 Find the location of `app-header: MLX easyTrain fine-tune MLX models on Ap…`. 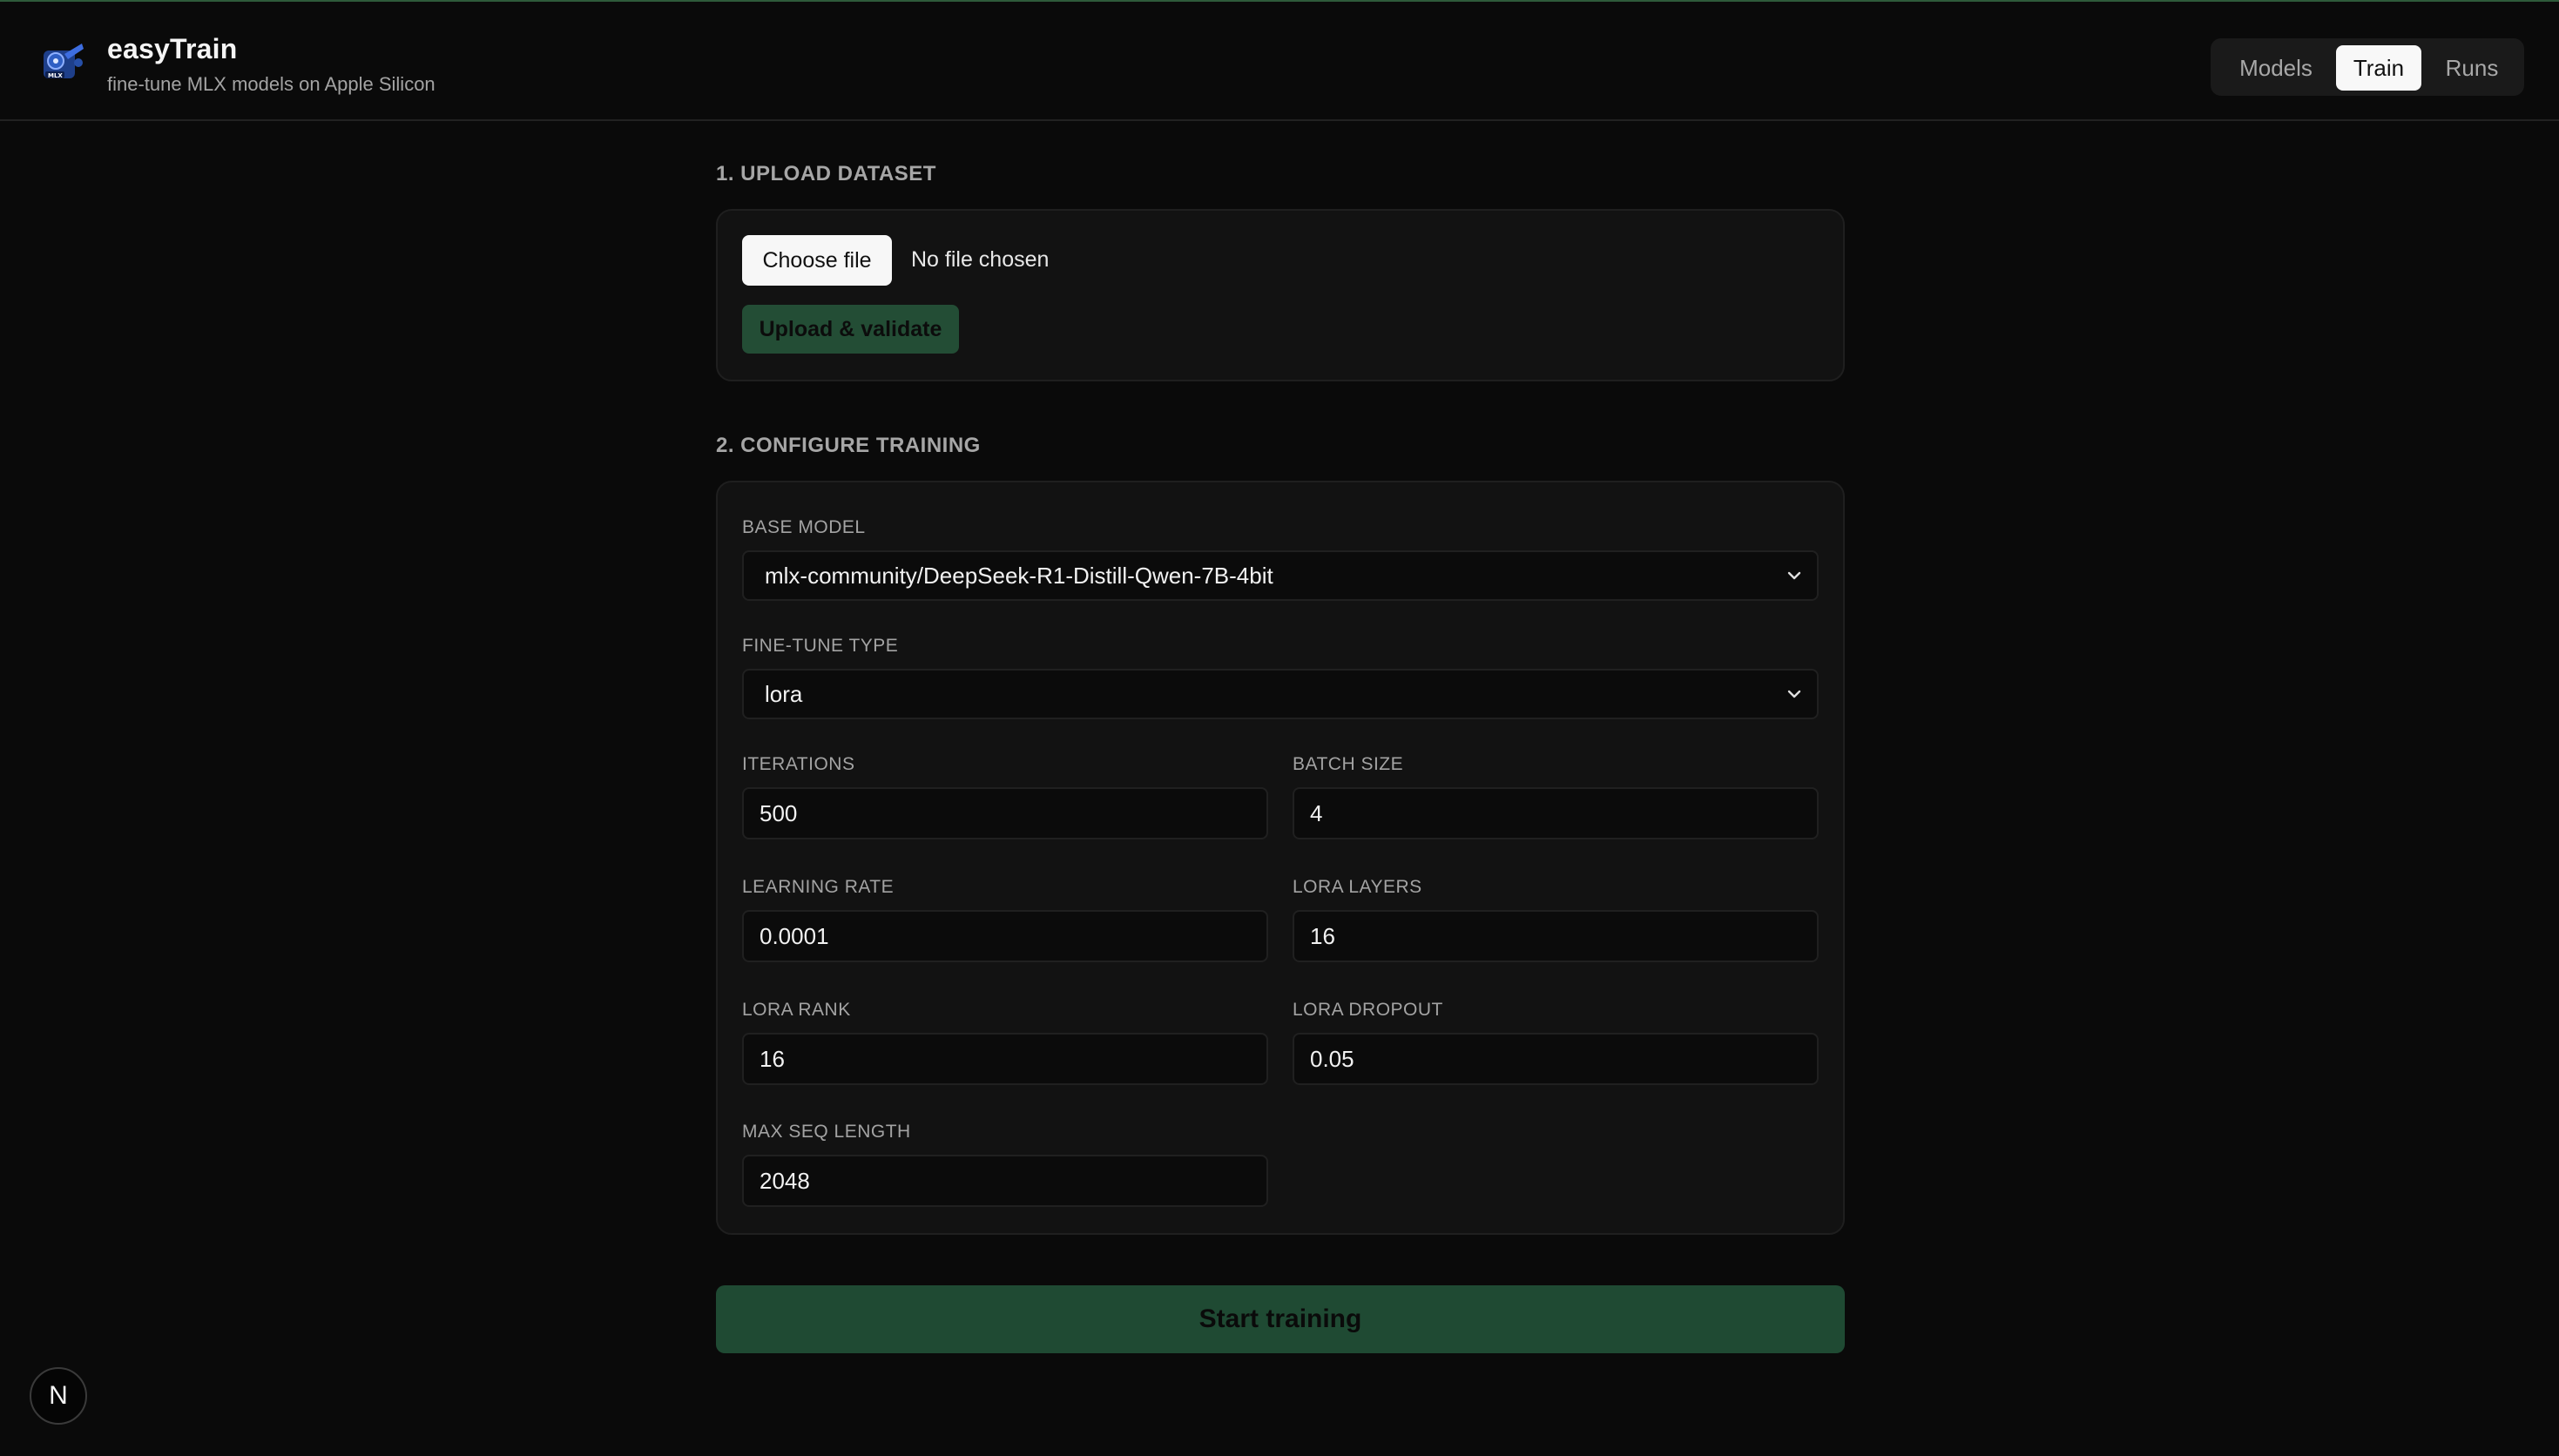

app-header: MLX easyTrain fine-tune MLX models on Ap… is located at coordinates (1279, 61).